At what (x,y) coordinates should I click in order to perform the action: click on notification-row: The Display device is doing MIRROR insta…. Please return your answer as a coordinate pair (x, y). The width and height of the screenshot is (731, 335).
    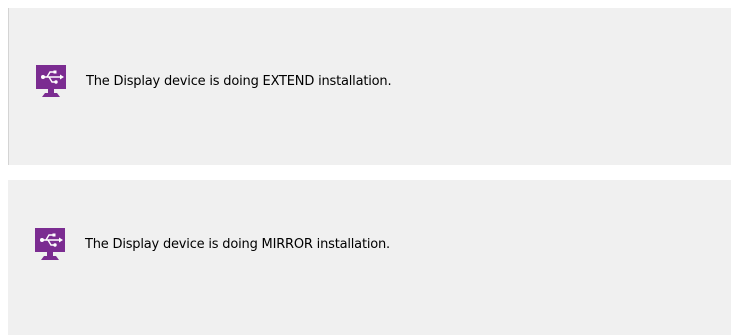
    Looking at the image, I should click on (211, 244).